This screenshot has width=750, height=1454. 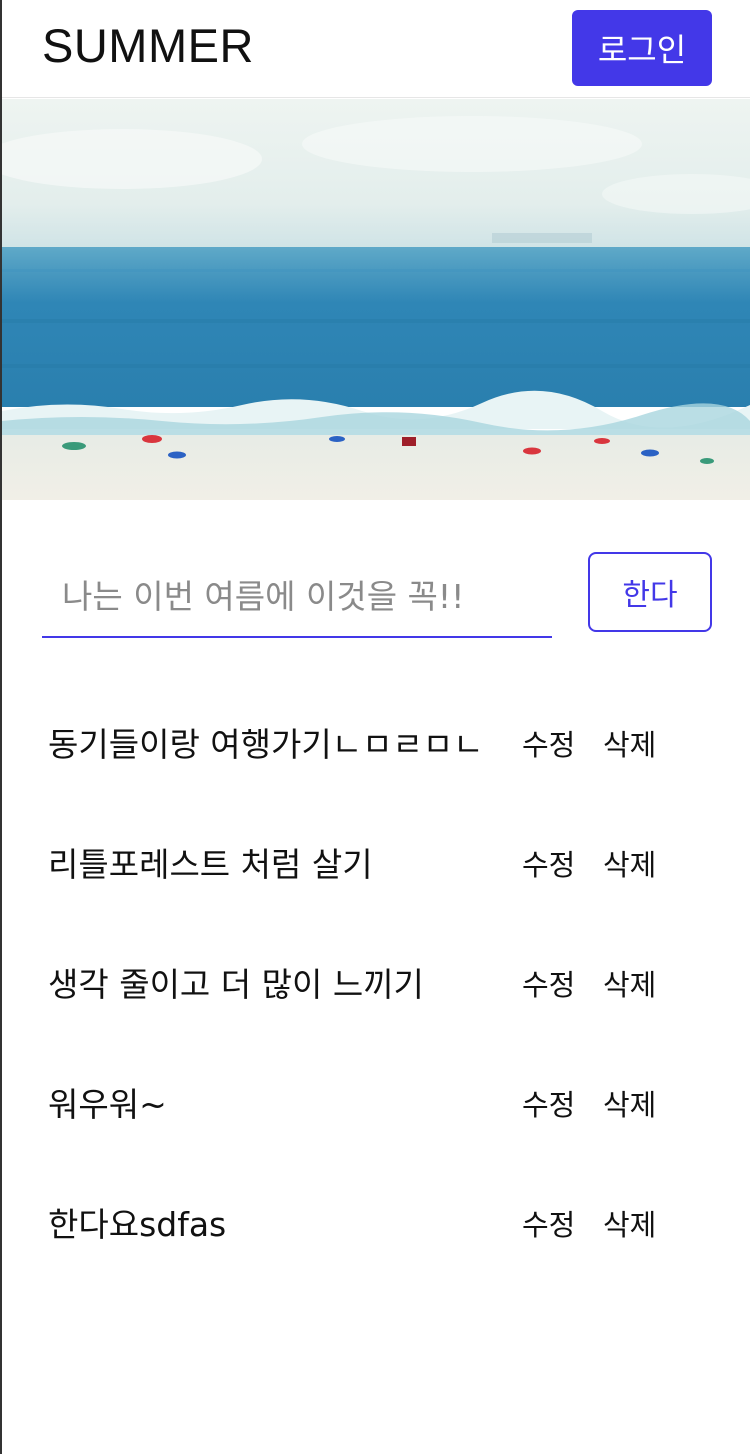 I want to click on list-item-text: 워우워~, so click(x=107, y=1104).